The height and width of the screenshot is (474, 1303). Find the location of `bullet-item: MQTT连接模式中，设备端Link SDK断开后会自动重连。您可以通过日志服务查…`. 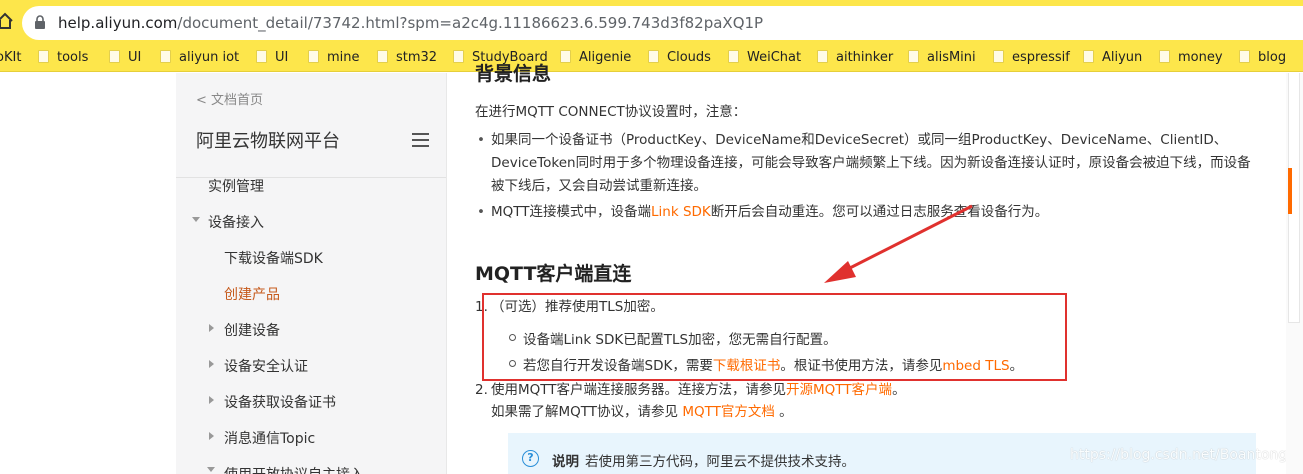

bullet-item: MQTT连接模式中，设备端Link SDK断开后会自动重连。您可以通过日志服务查… is located at coordinates (864, 212).